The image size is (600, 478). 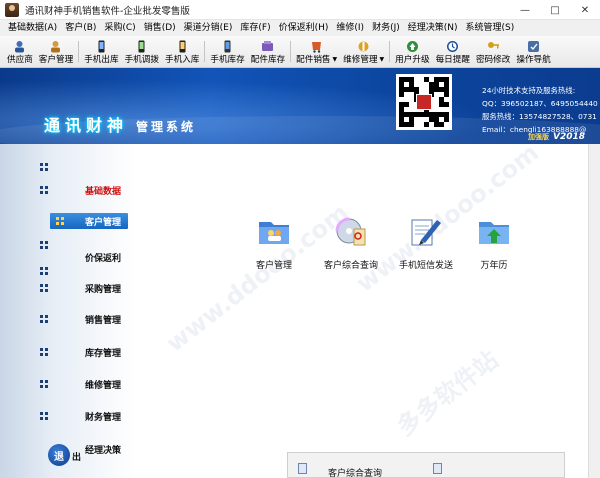 What do you see at coordinates (316, 46) in the screenshot?
I see `parts-sale-icon` at bounding box center [316, 46].